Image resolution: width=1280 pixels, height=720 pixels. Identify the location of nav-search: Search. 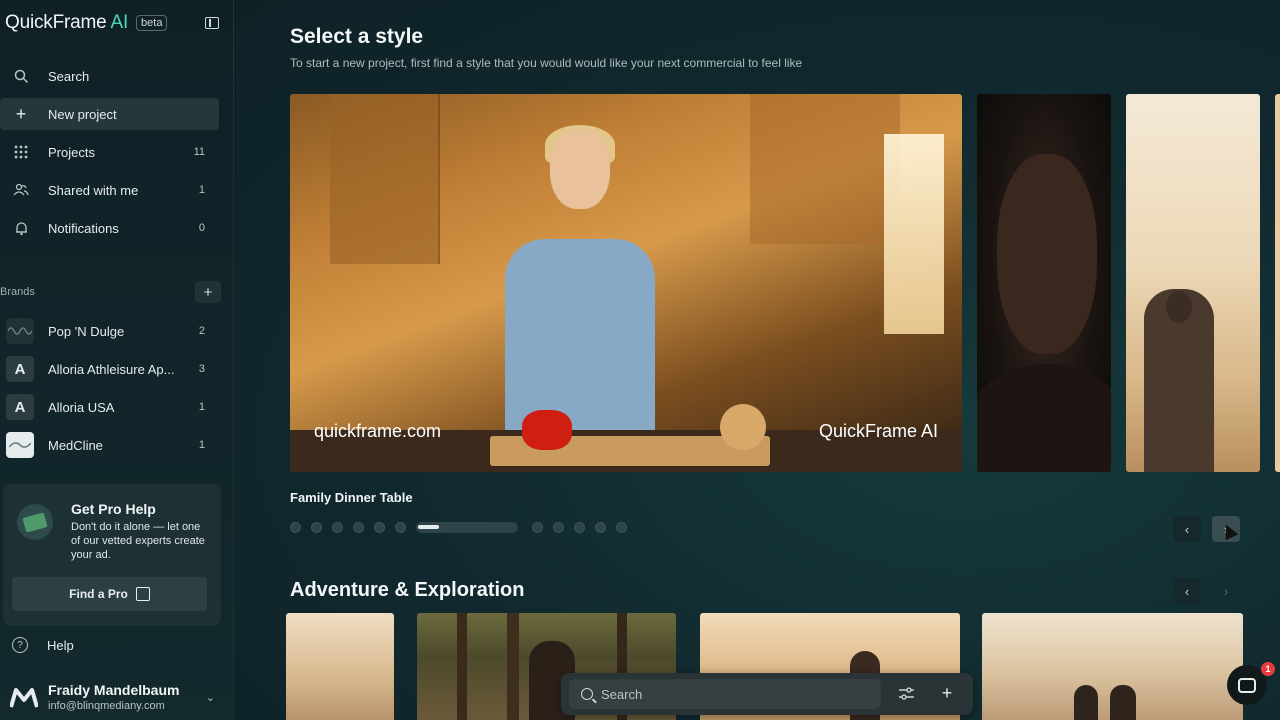
(109, 76).